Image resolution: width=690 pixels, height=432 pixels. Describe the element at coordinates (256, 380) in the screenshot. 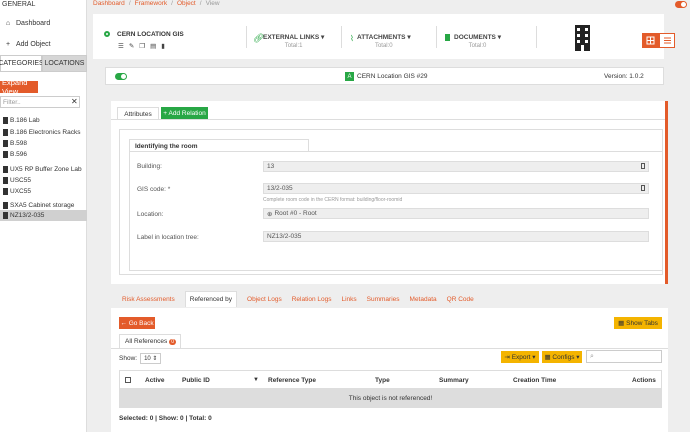

I see `sort-icon: ▼` at that location.